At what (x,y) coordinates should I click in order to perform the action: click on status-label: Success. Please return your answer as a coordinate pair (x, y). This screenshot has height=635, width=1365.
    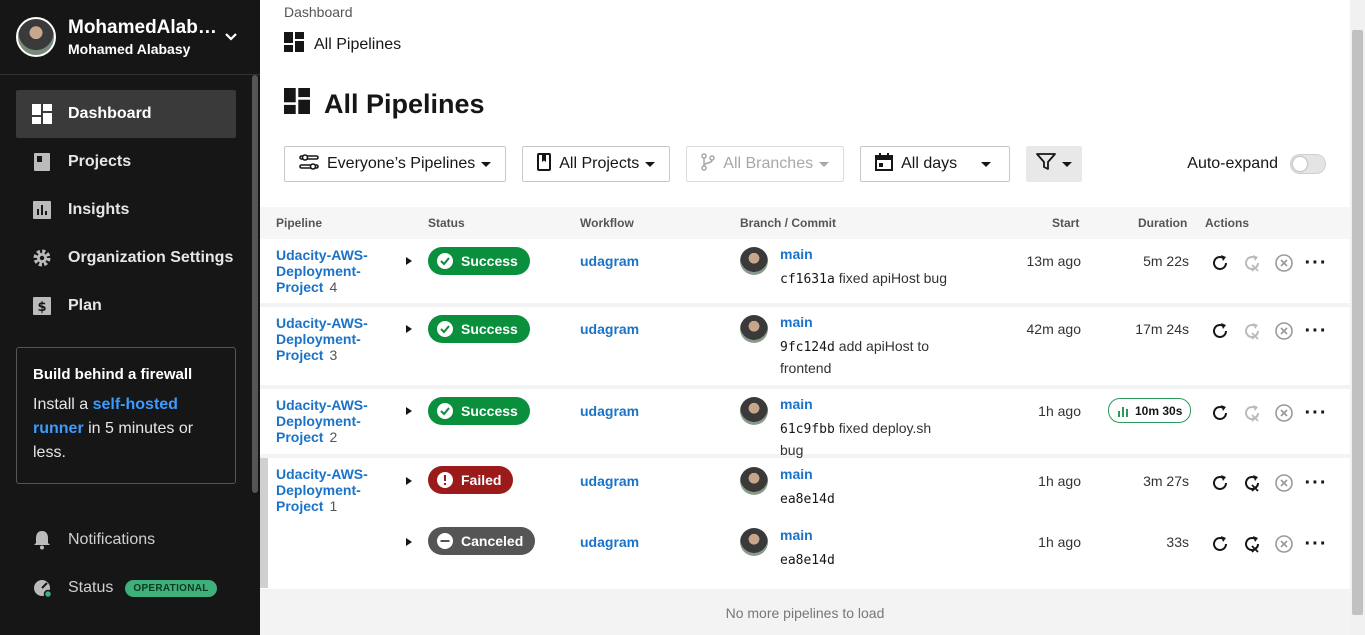
    Looking at the image, I should click on (489, 329).